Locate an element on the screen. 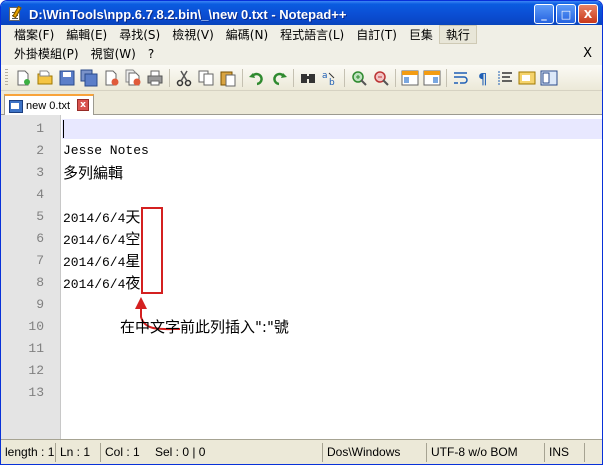 The image size is (603, 465). line-number: 12 is located at coordinates (22, 371).